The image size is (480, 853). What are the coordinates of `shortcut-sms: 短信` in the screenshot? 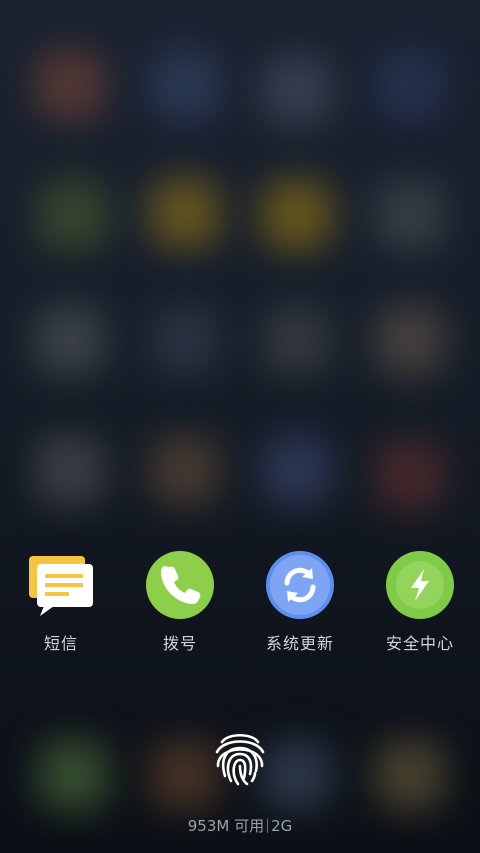 It's located at (61, 601).